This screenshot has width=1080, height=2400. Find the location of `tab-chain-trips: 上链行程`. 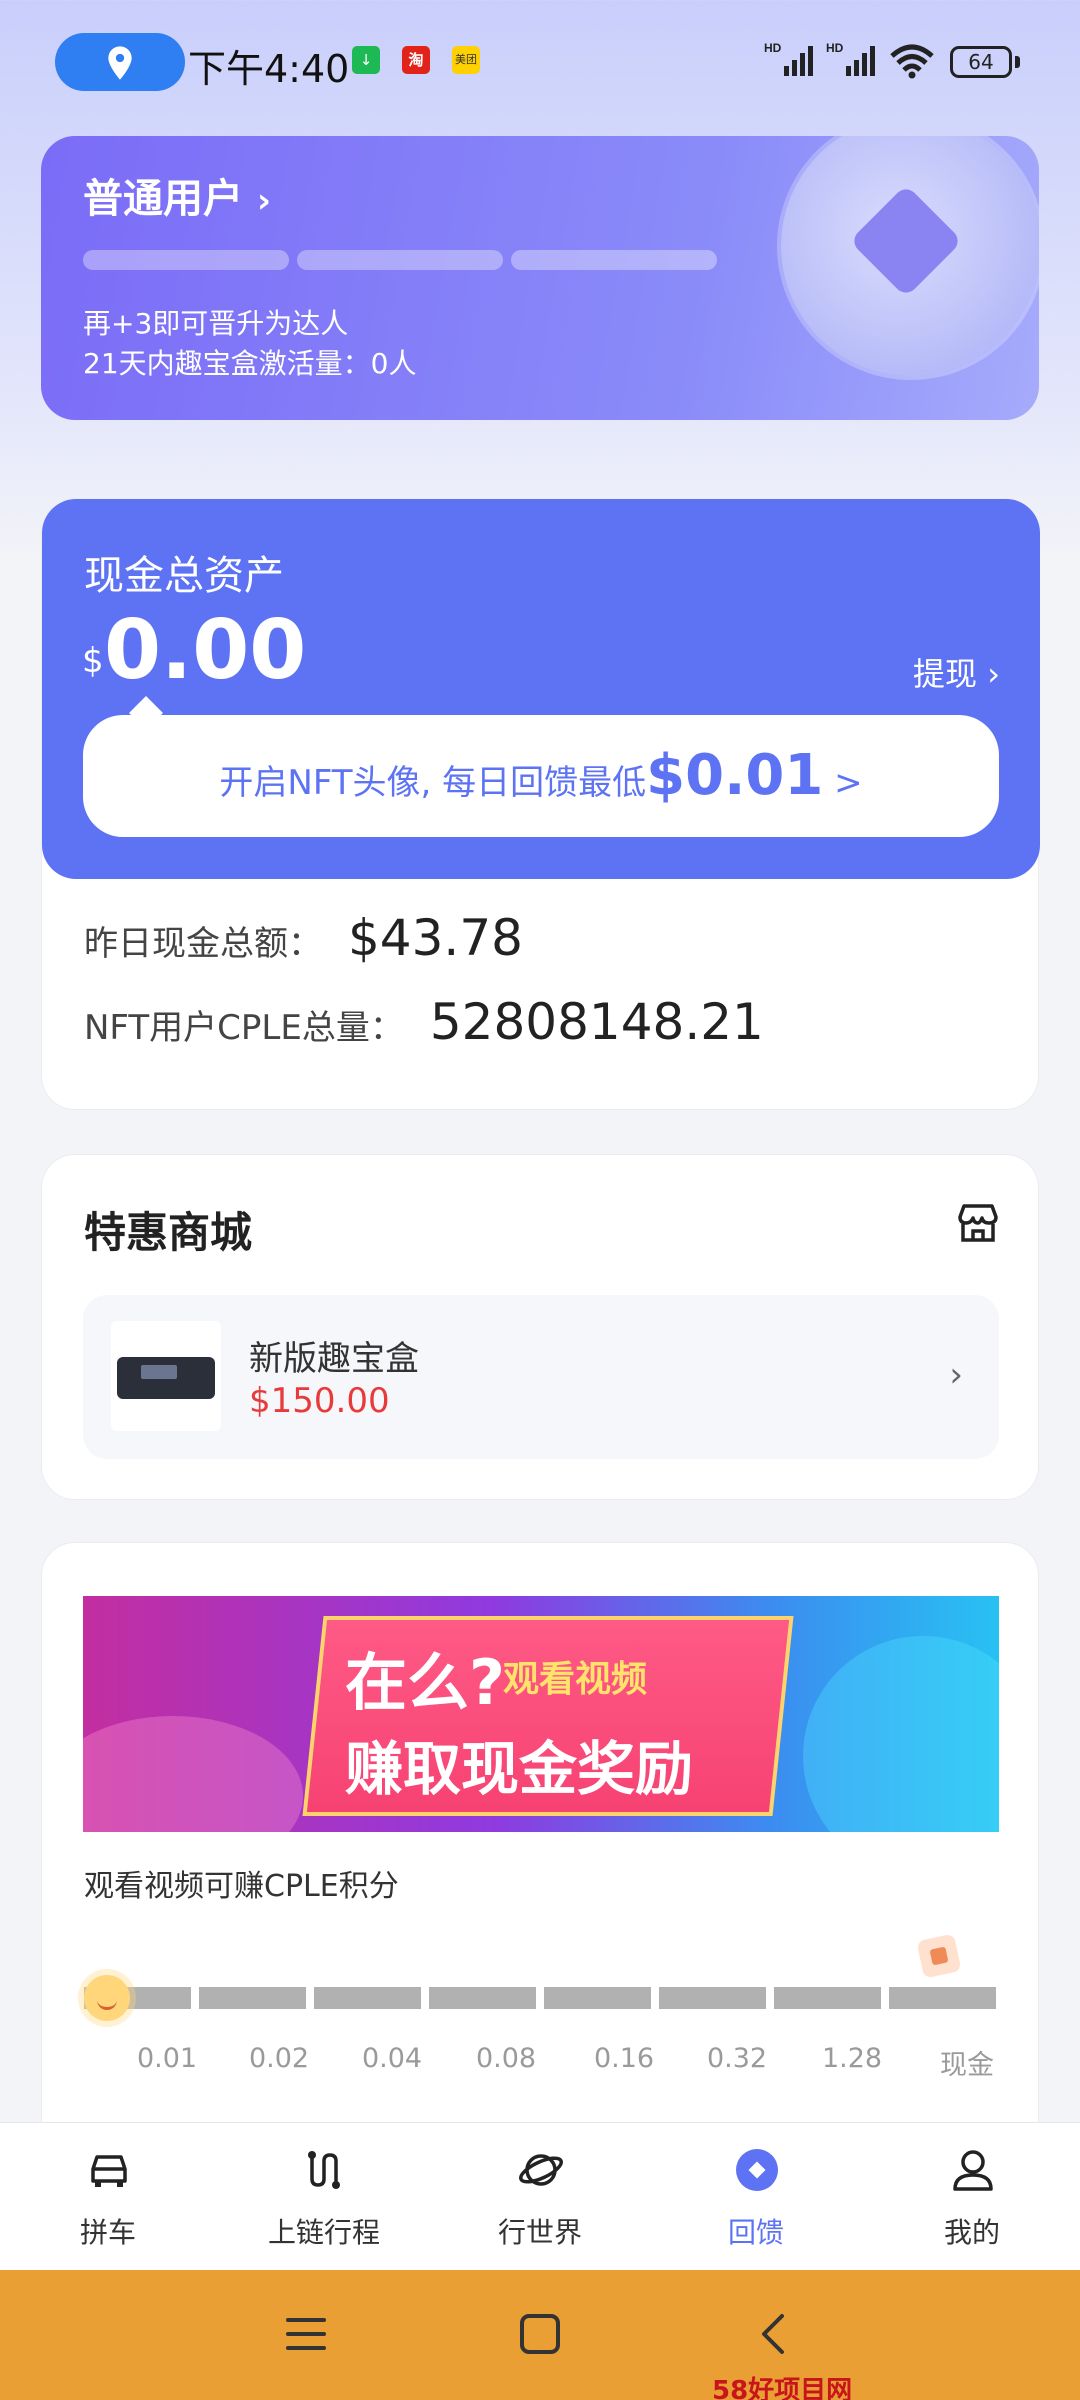

tab-chain-trips: 上链行程 is located at coordinates (324, 2197).